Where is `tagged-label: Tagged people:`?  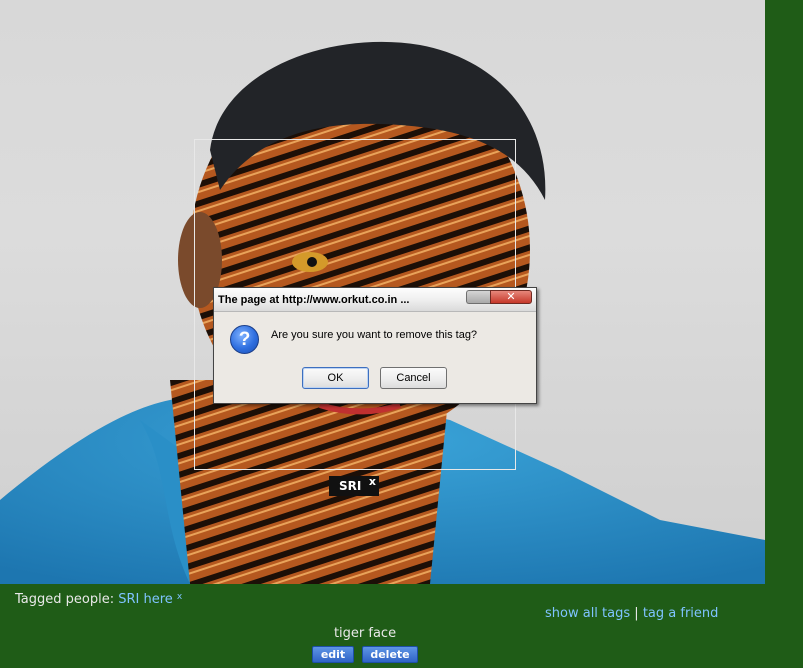
tagged-label: Tagged people: is located at coordinates (65, 599).